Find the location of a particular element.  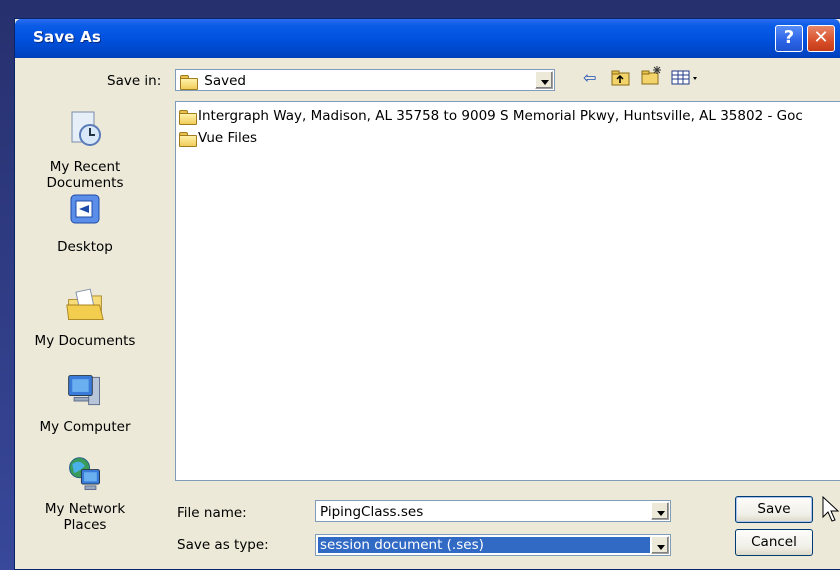

window-title: Save As is located at coordinates (67, 37).